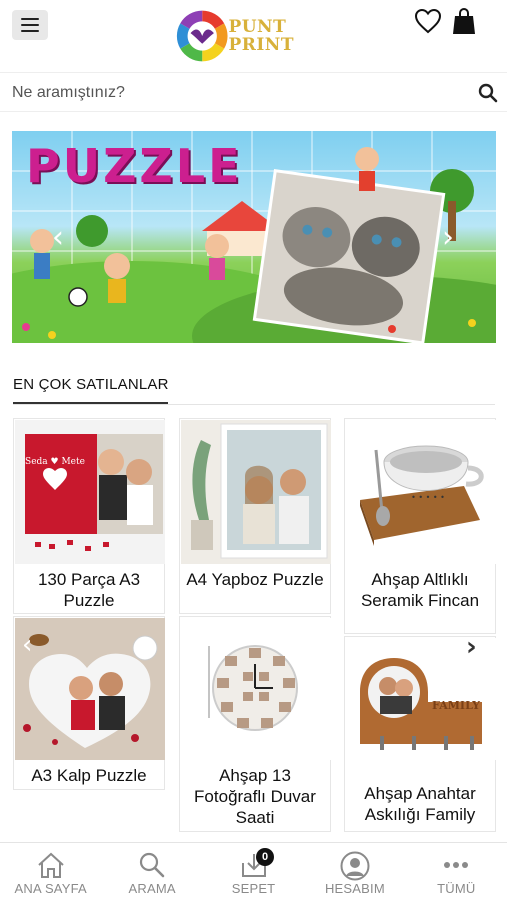 Image resolution: width=507 pixels, height=900 pixels. What do you see at coordinates (202, 36) in the screenshot?
I see `logo-emblem-icon` at bounding box center [202, 36].